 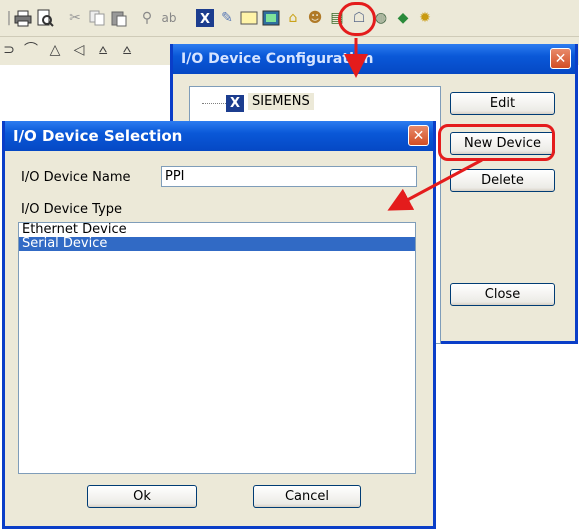 What do you see at coordinates (31, 50) in the screenshot?
I see `arc-icon: ⌒` at bounding box center [31, 50].